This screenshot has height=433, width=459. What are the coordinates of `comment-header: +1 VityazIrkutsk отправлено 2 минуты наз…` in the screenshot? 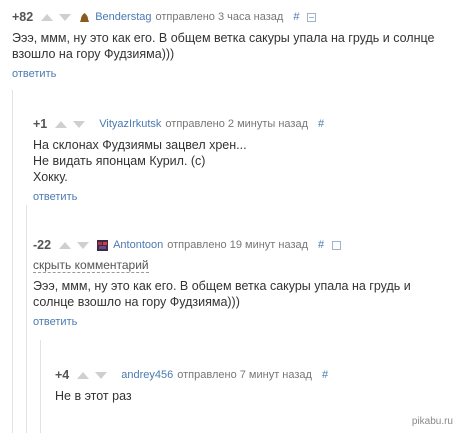 It's located at (238, 124).